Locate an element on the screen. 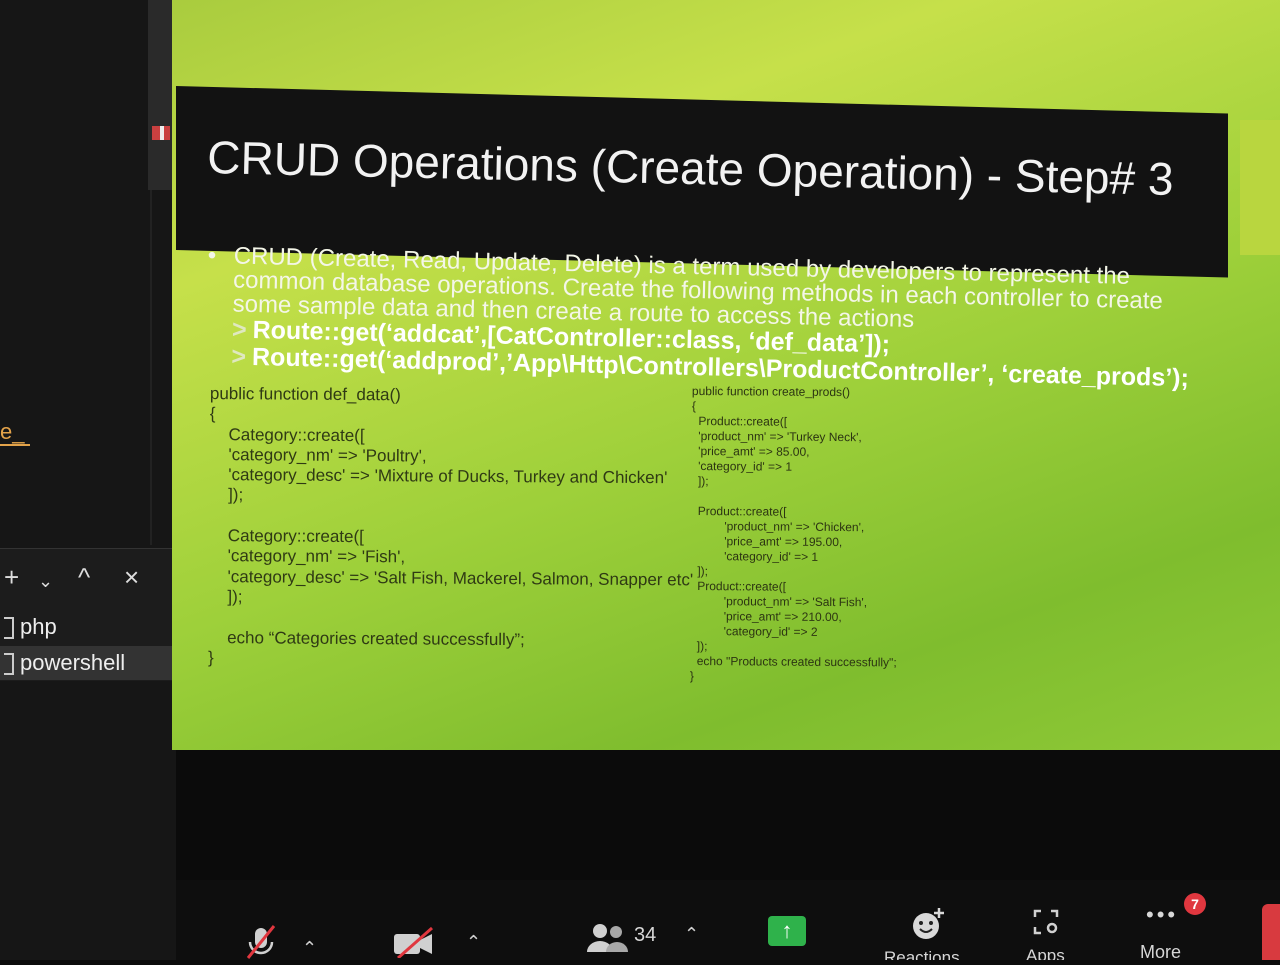  terminal-dropdown-icon: ⌄ is located at coordinates (45, 581).